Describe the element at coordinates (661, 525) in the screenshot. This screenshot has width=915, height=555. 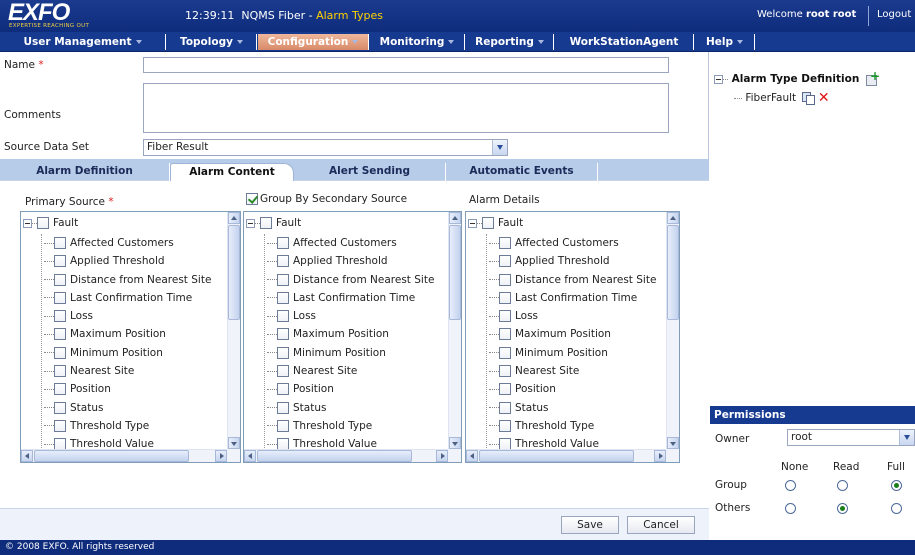
I see `cancel-button: Cancel` at that location.